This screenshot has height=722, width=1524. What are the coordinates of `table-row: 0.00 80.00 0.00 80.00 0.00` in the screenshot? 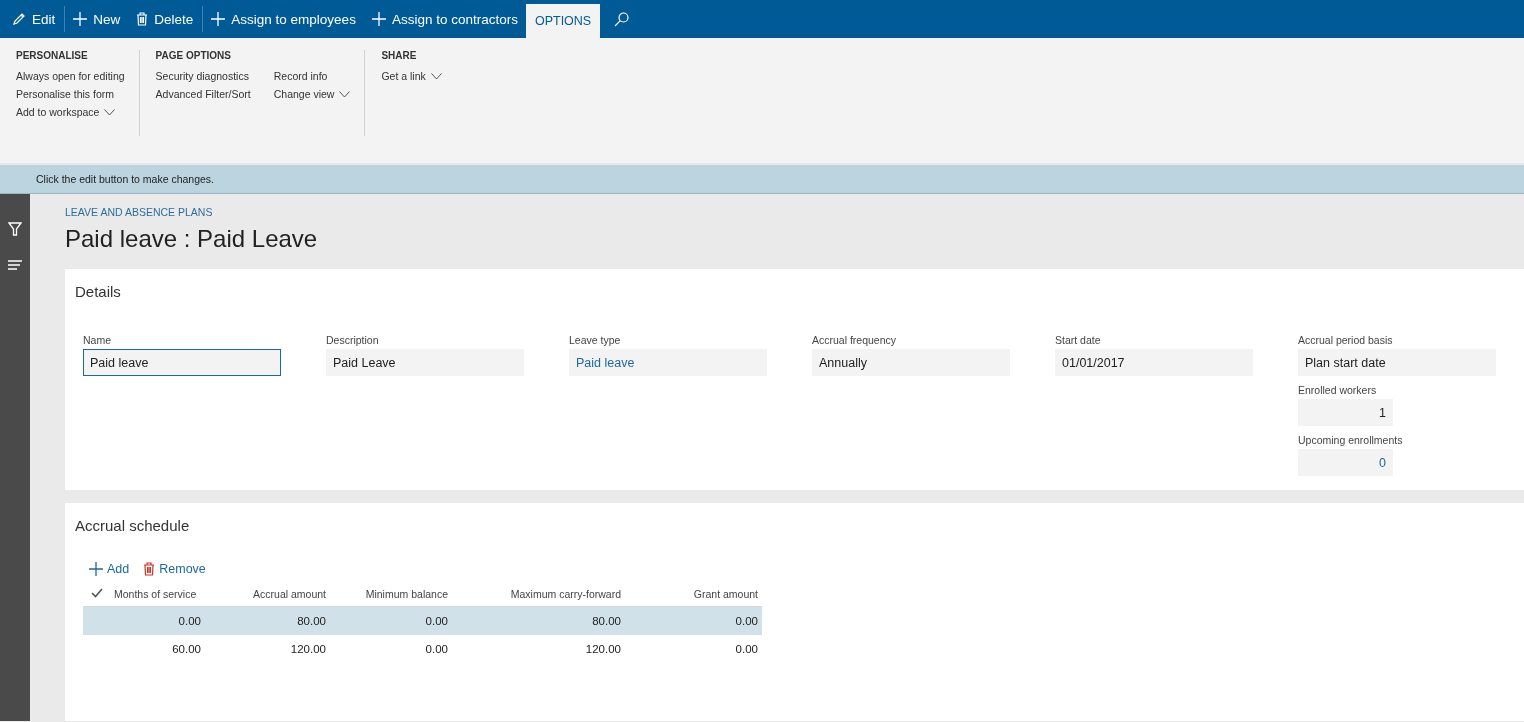 It's located at (422, 621).